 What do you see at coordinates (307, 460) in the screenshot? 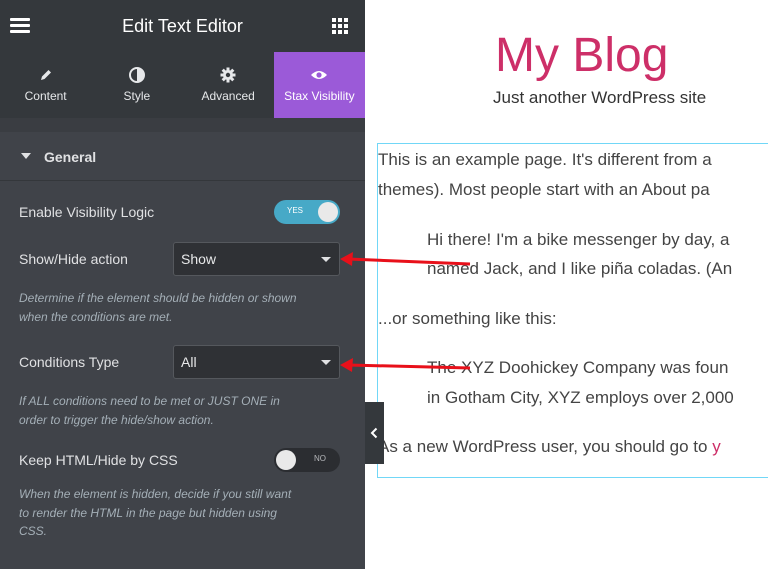
I see `keep-html-toggle: NO` at bounding box center [307, 460].